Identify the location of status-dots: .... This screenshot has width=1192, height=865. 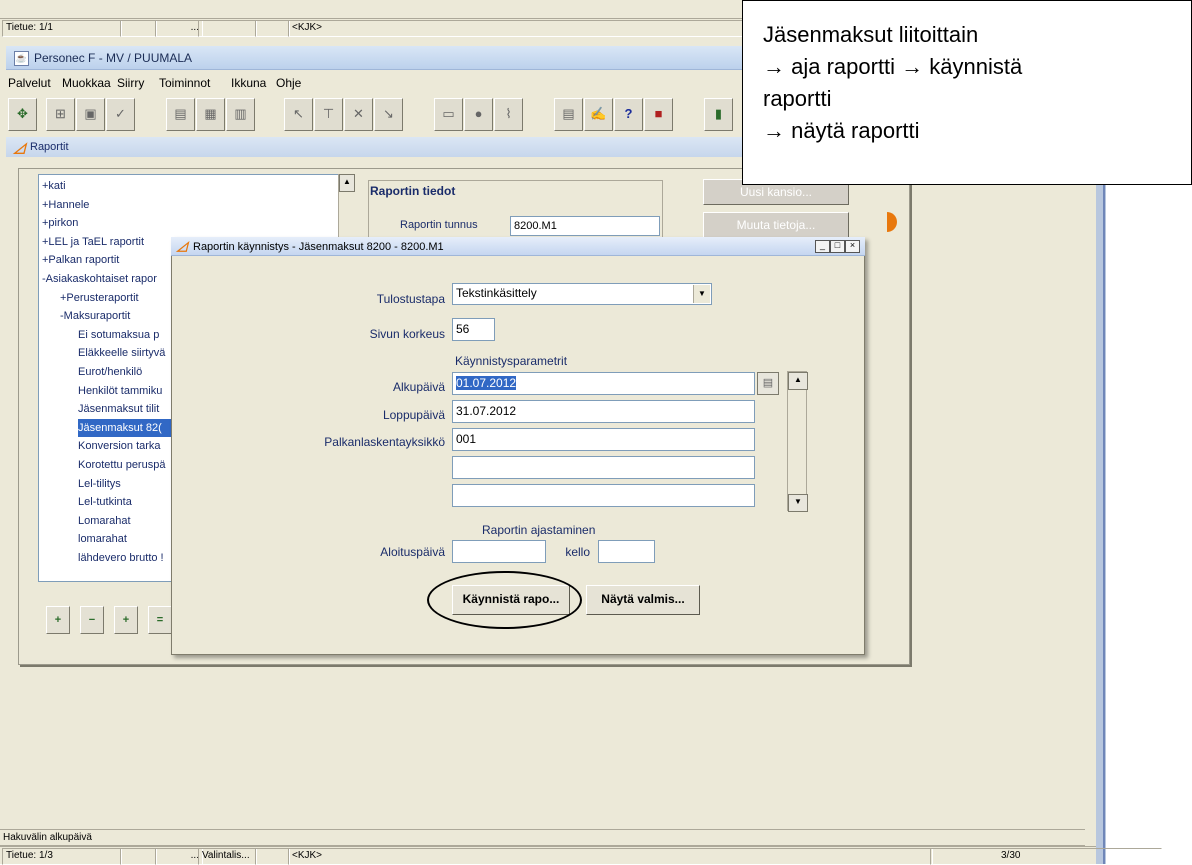
(179, 856).